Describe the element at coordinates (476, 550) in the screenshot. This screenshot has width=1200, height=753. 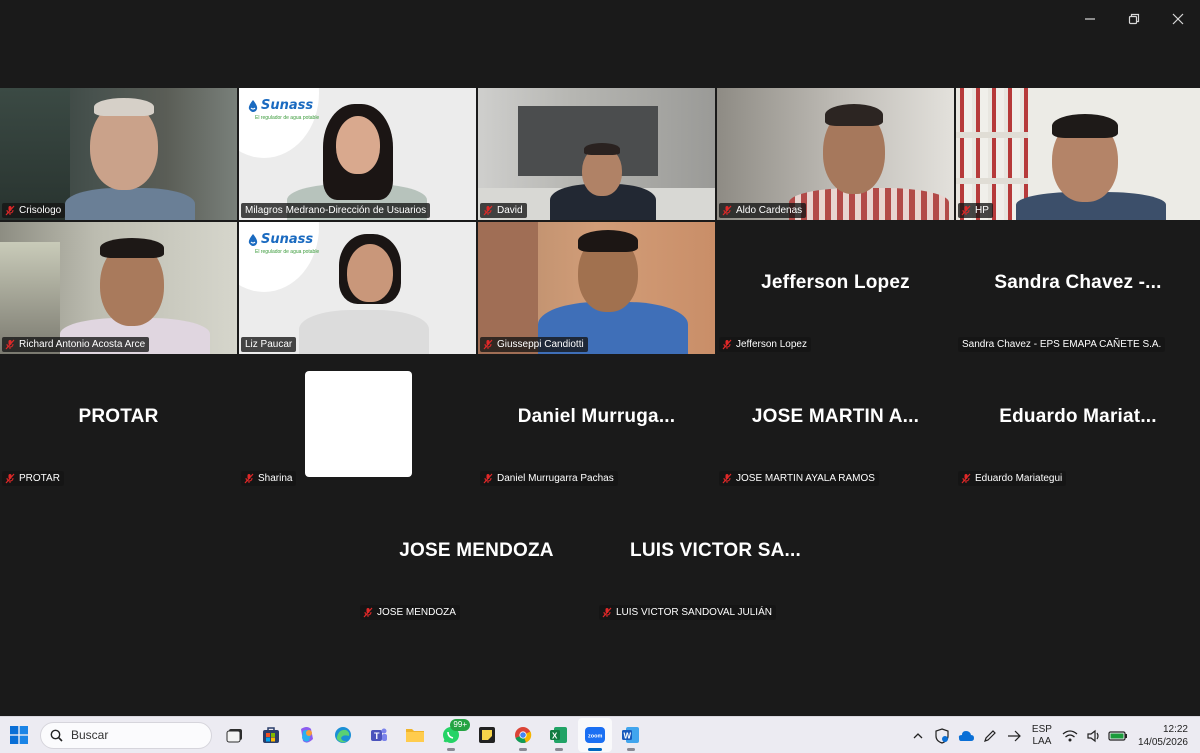
I see `participant-display-name: JOSE MENDOZA` at that location.